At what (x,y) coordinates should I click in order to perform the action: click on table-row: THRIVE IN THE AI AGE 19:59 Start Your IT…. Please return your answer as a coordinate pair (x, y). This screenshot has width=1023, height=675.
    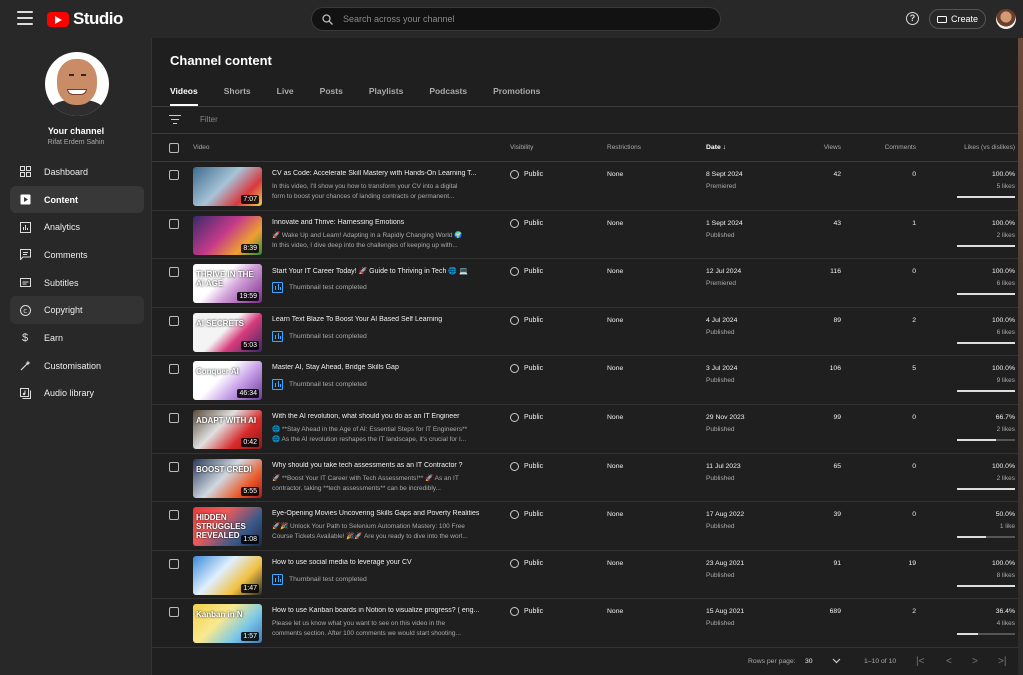
    Looking at the image, I should click on (587, 283).